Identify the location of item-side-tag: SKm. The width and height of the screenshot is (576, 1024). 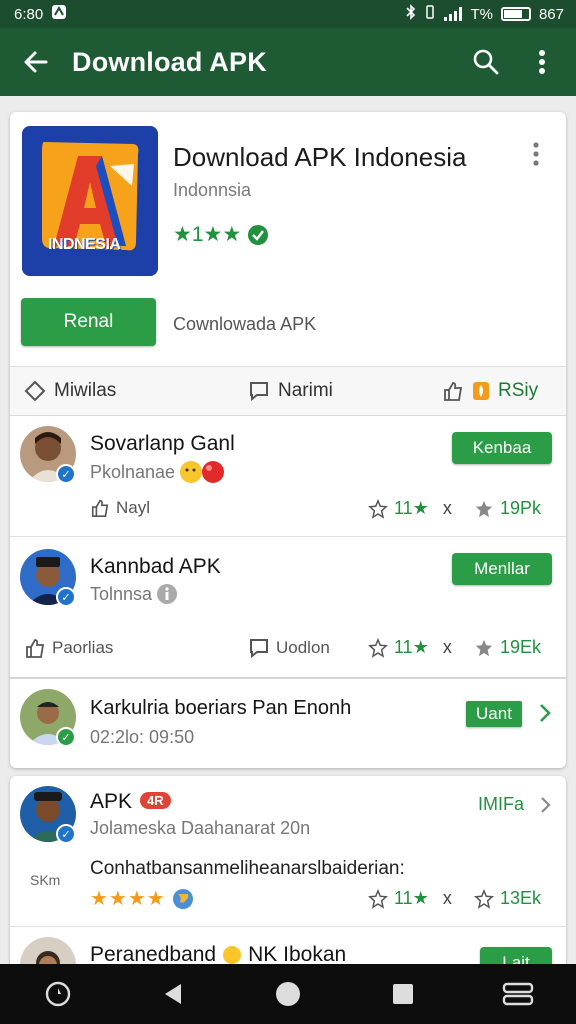
(45, 880).